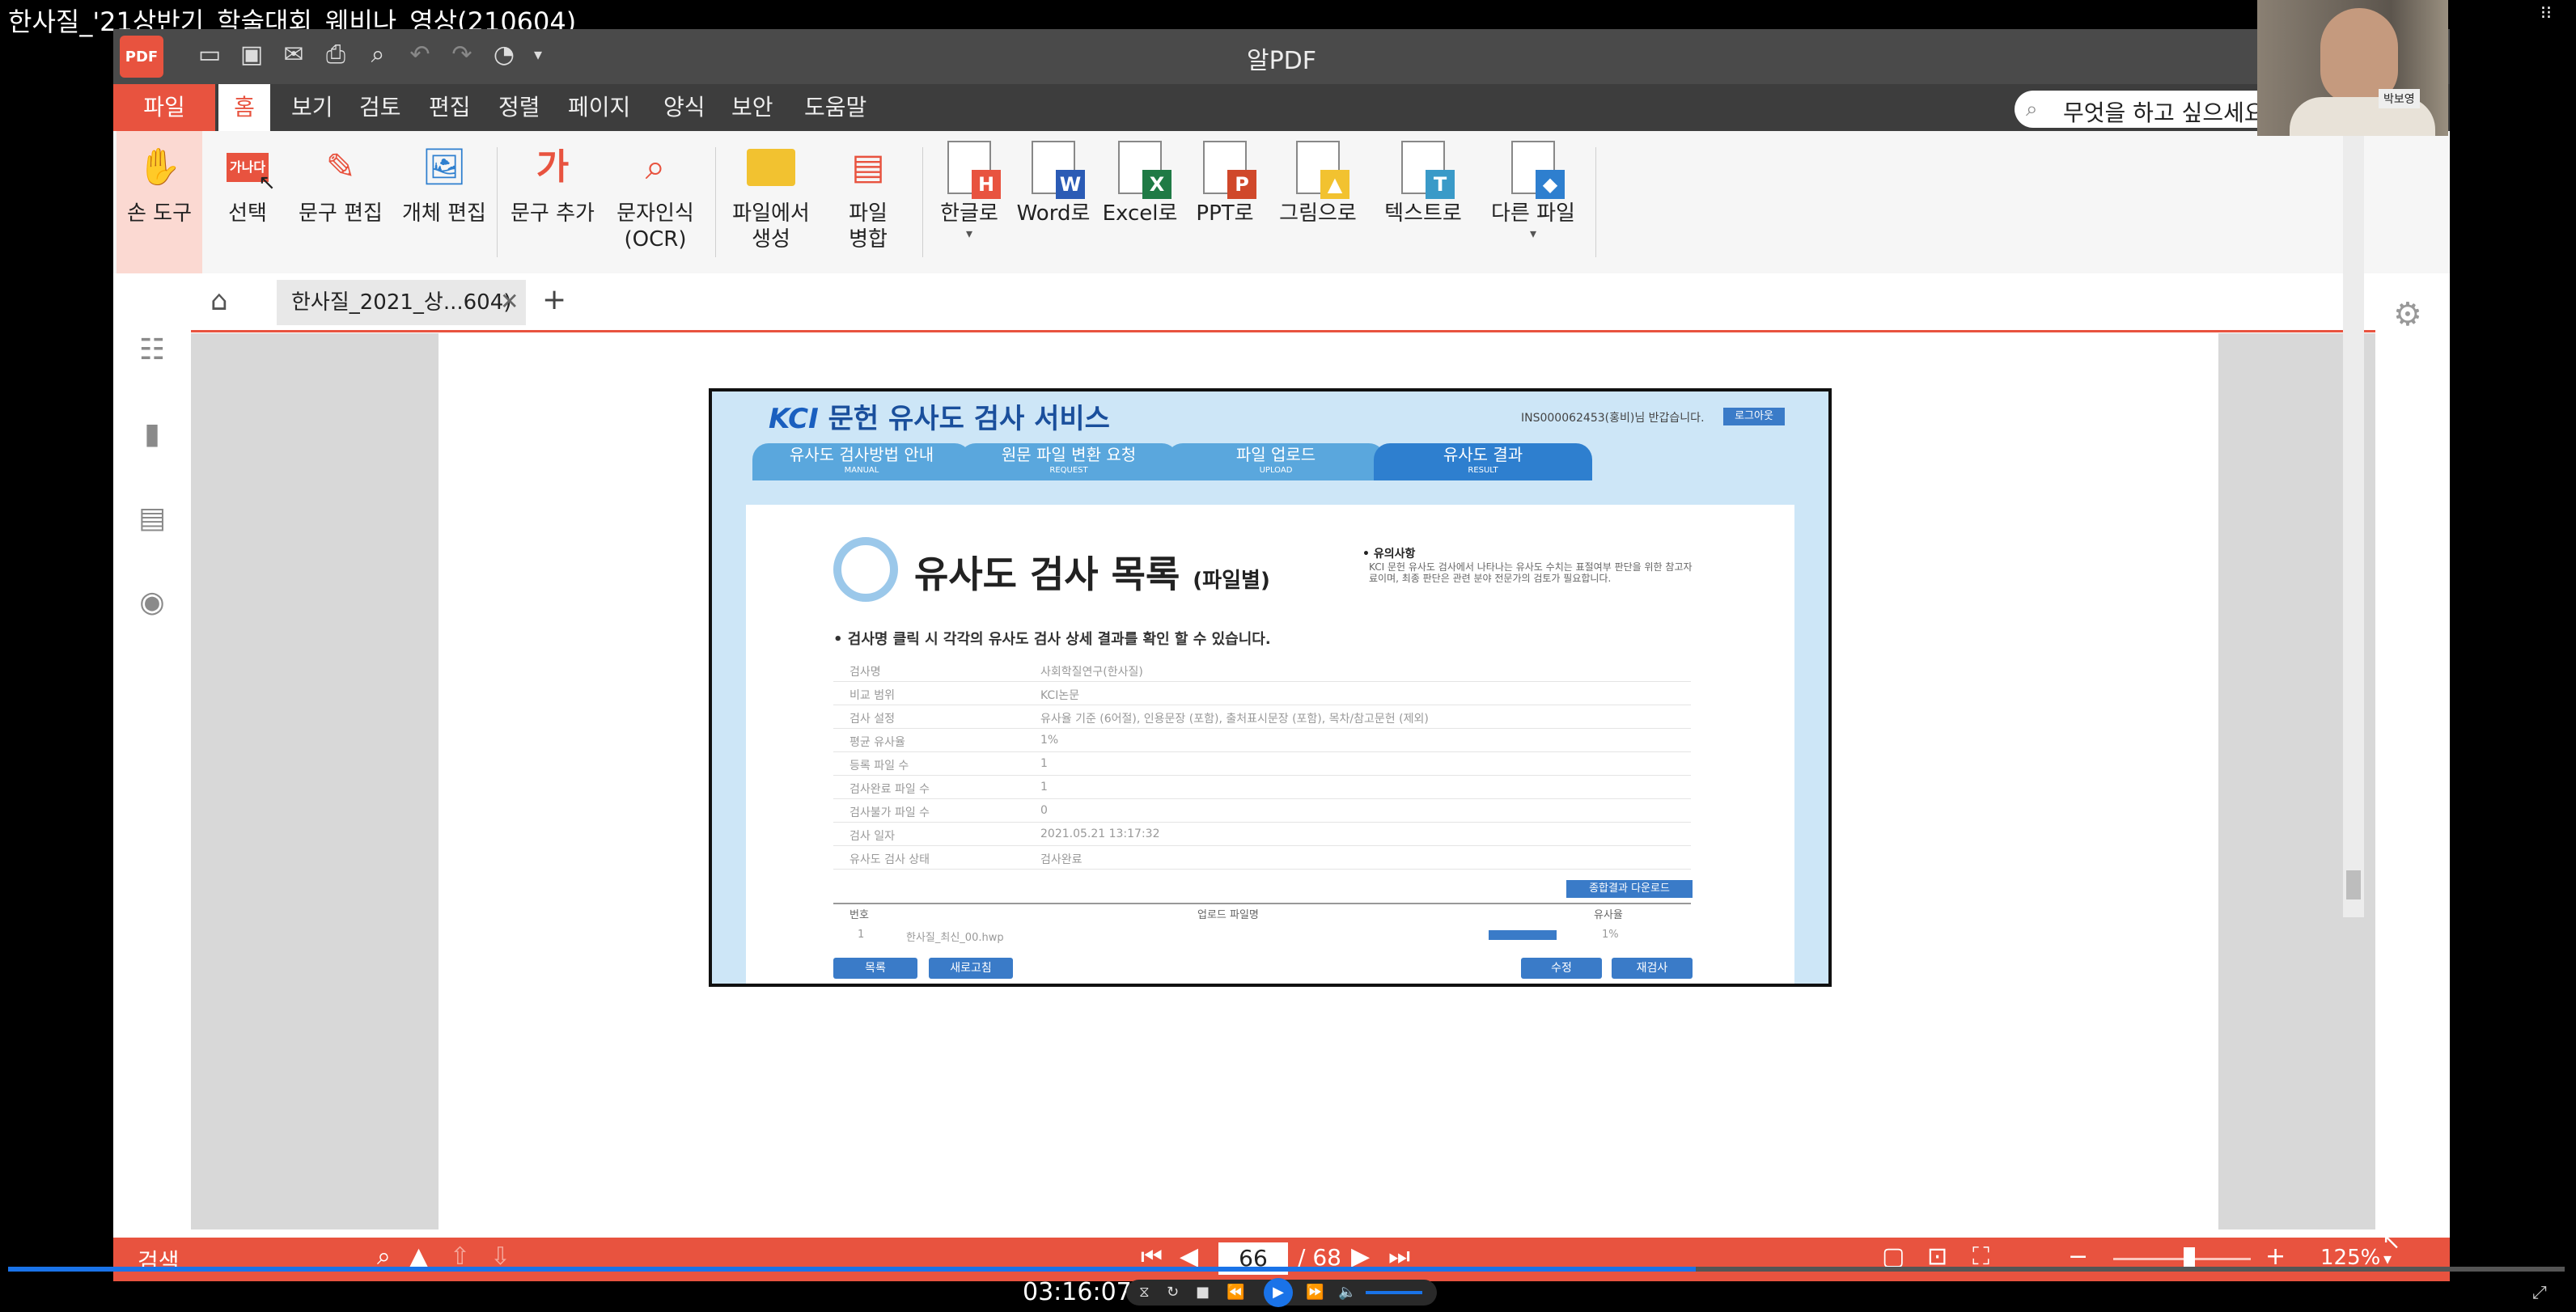 The image size is (2576, 1312). What do you see at coordinates (852, 1270) in the screenshot?
I see `video-progress-fill` at bounding box center [852, 1270].